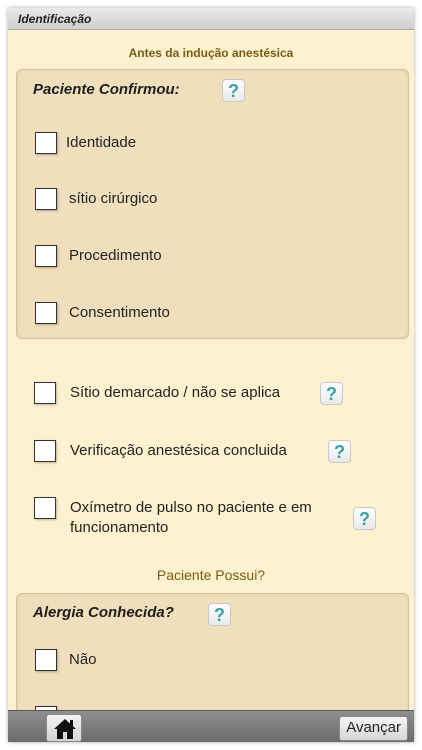  What do you see at coordinates (55, 19) in the screenshot?
I see `page-title: Identificação` at bounding box center [55, 19].